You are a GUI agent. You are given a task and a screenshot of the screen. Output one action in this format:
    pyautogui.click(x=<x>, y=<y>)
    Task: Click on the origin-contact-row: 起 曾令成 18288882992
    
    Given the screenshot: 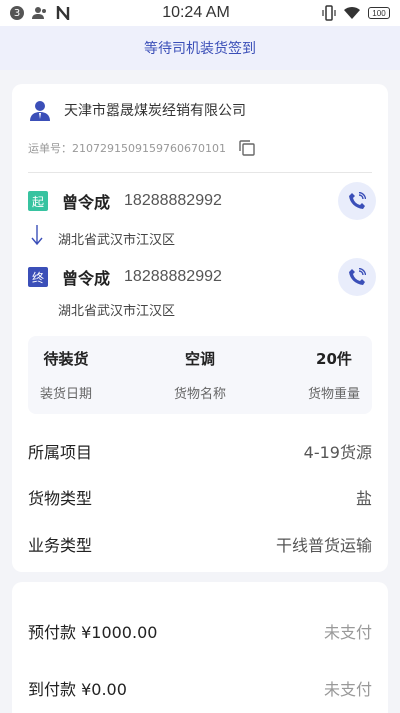 What is the action you would take?
    pyautogui.click(x=202, y=201)
    